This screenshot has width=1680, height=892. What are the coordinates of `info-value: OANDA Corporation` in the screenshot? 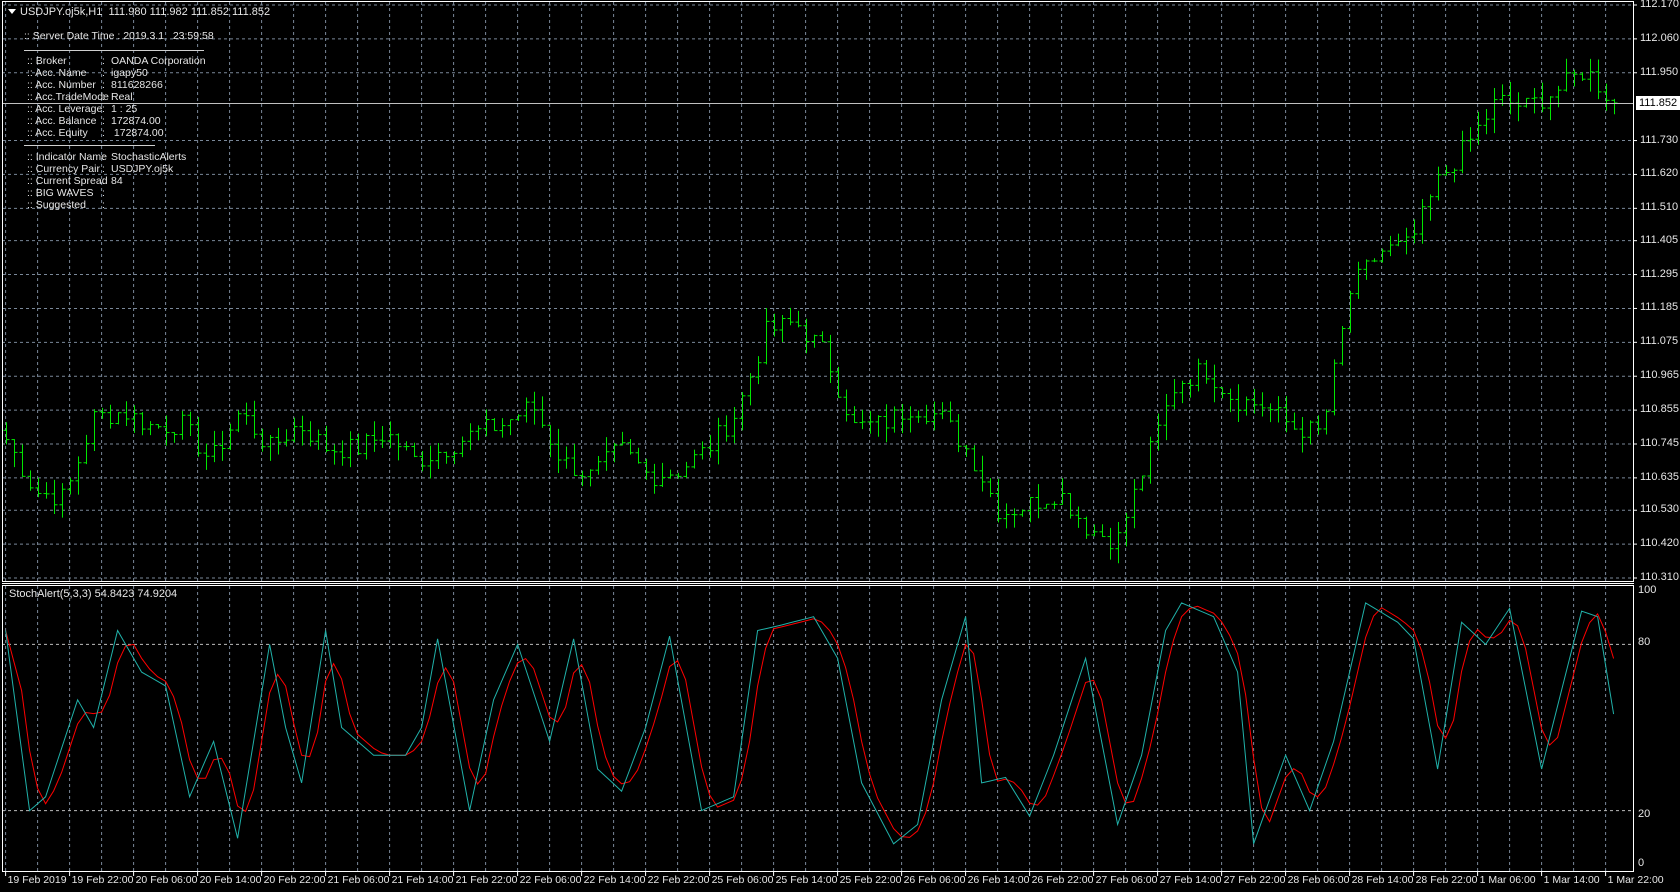 It's located at (158, 61).